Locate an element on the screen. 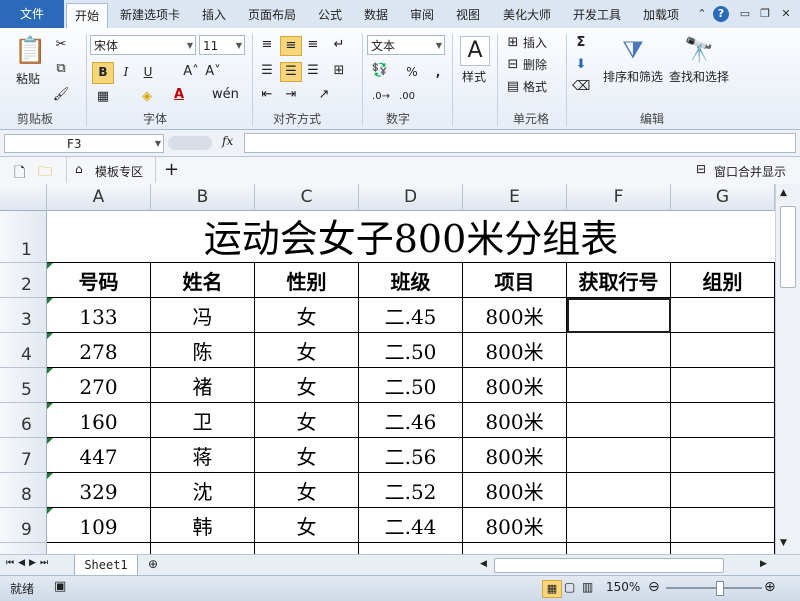 The width and height of the screenshot is (800, 601). accounting-format-icon: 💱 is located at coordinates (380, 71).